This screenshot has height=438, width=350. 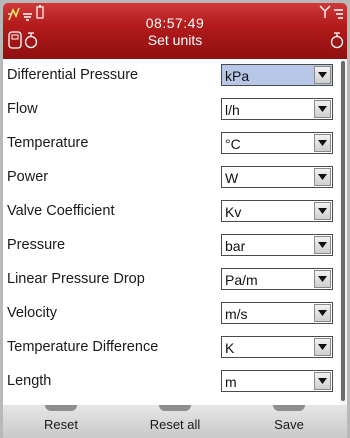 I want to click on unit-label: Valve Coefficient, so click(x=61, y=211).